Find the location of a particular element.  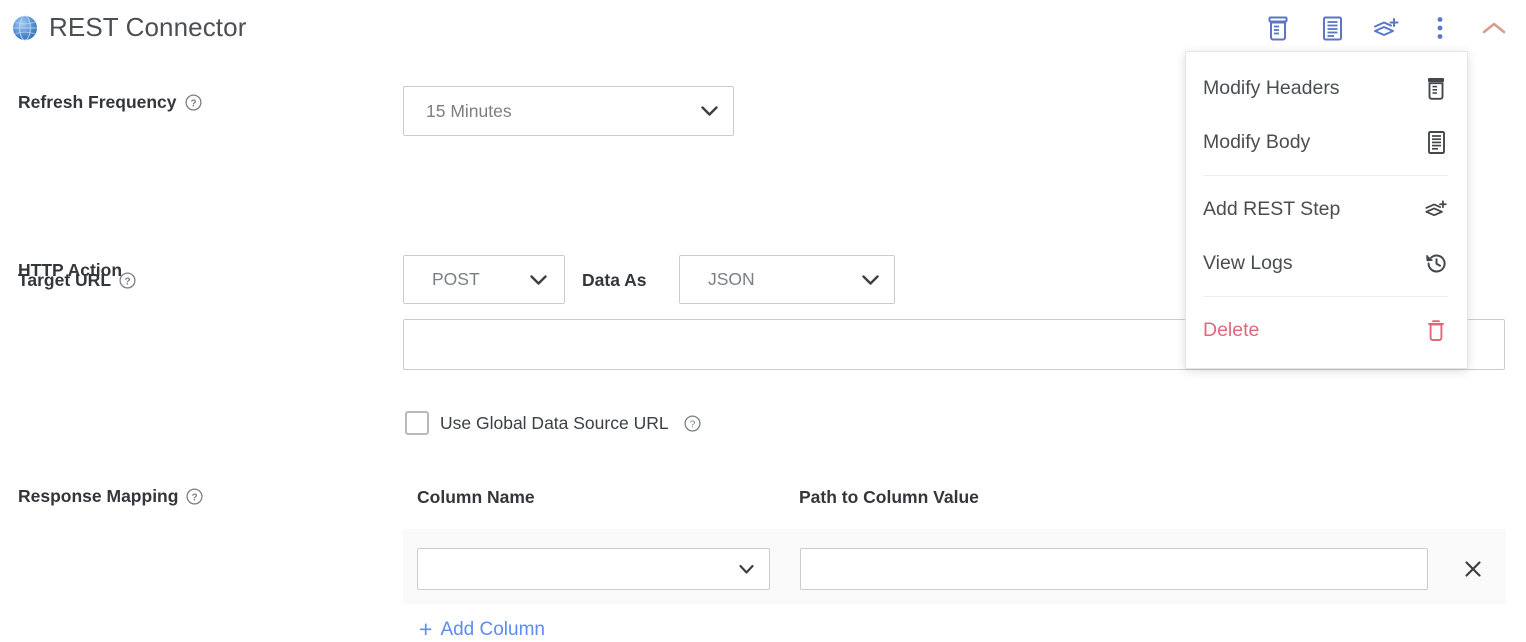

menu-item-label: Add REST Step is located at coordinates (1272, 208).